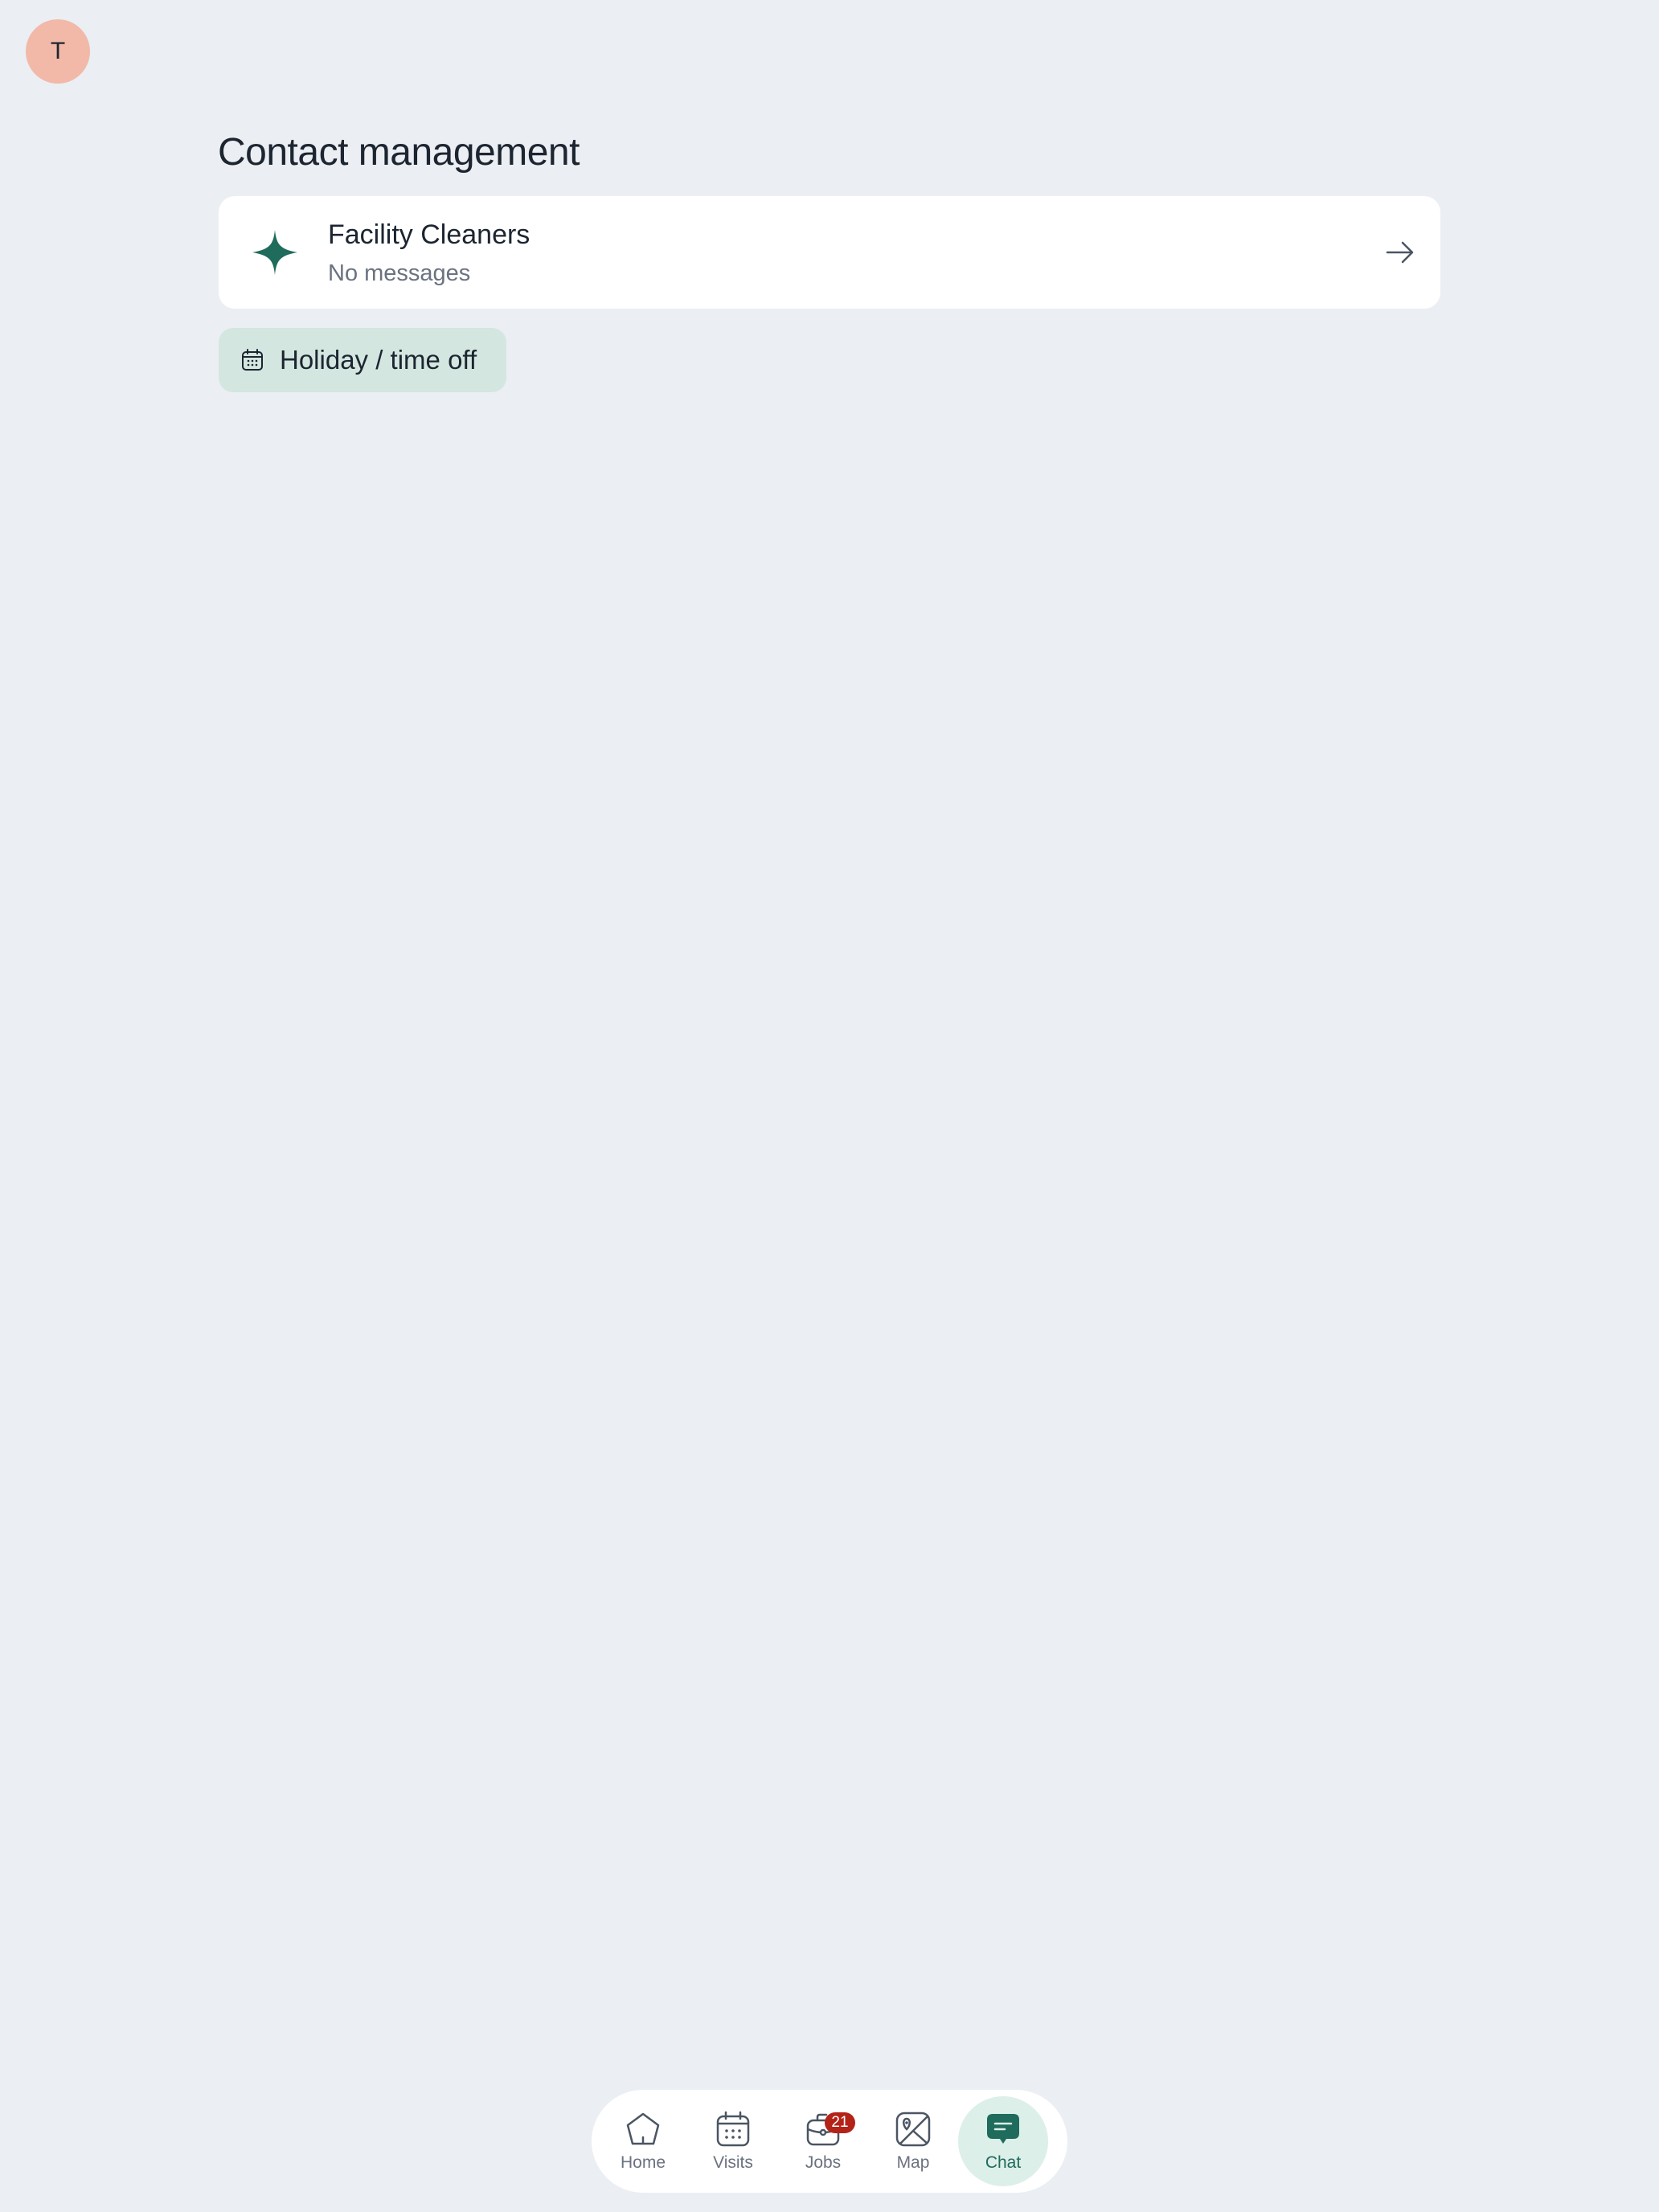 The width and height of the screenshot is (1659, 2212). I want to click on home-icon, so click(643, 2128).